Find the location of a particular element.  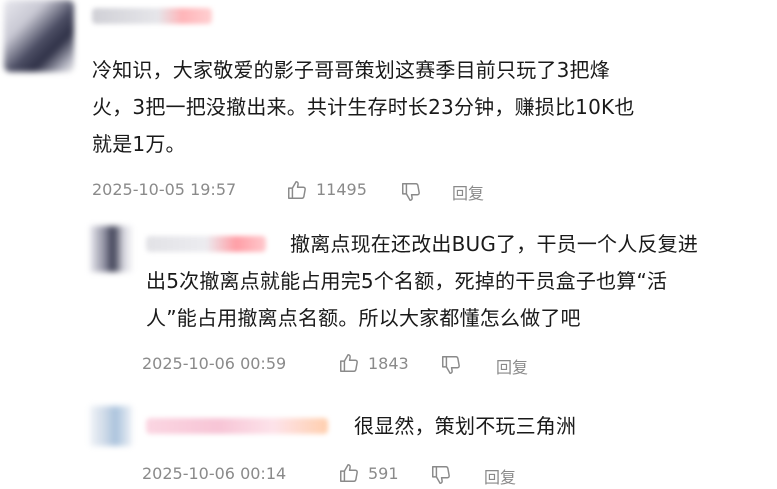

like-count: 11495 is located at coordinates (341, 189).